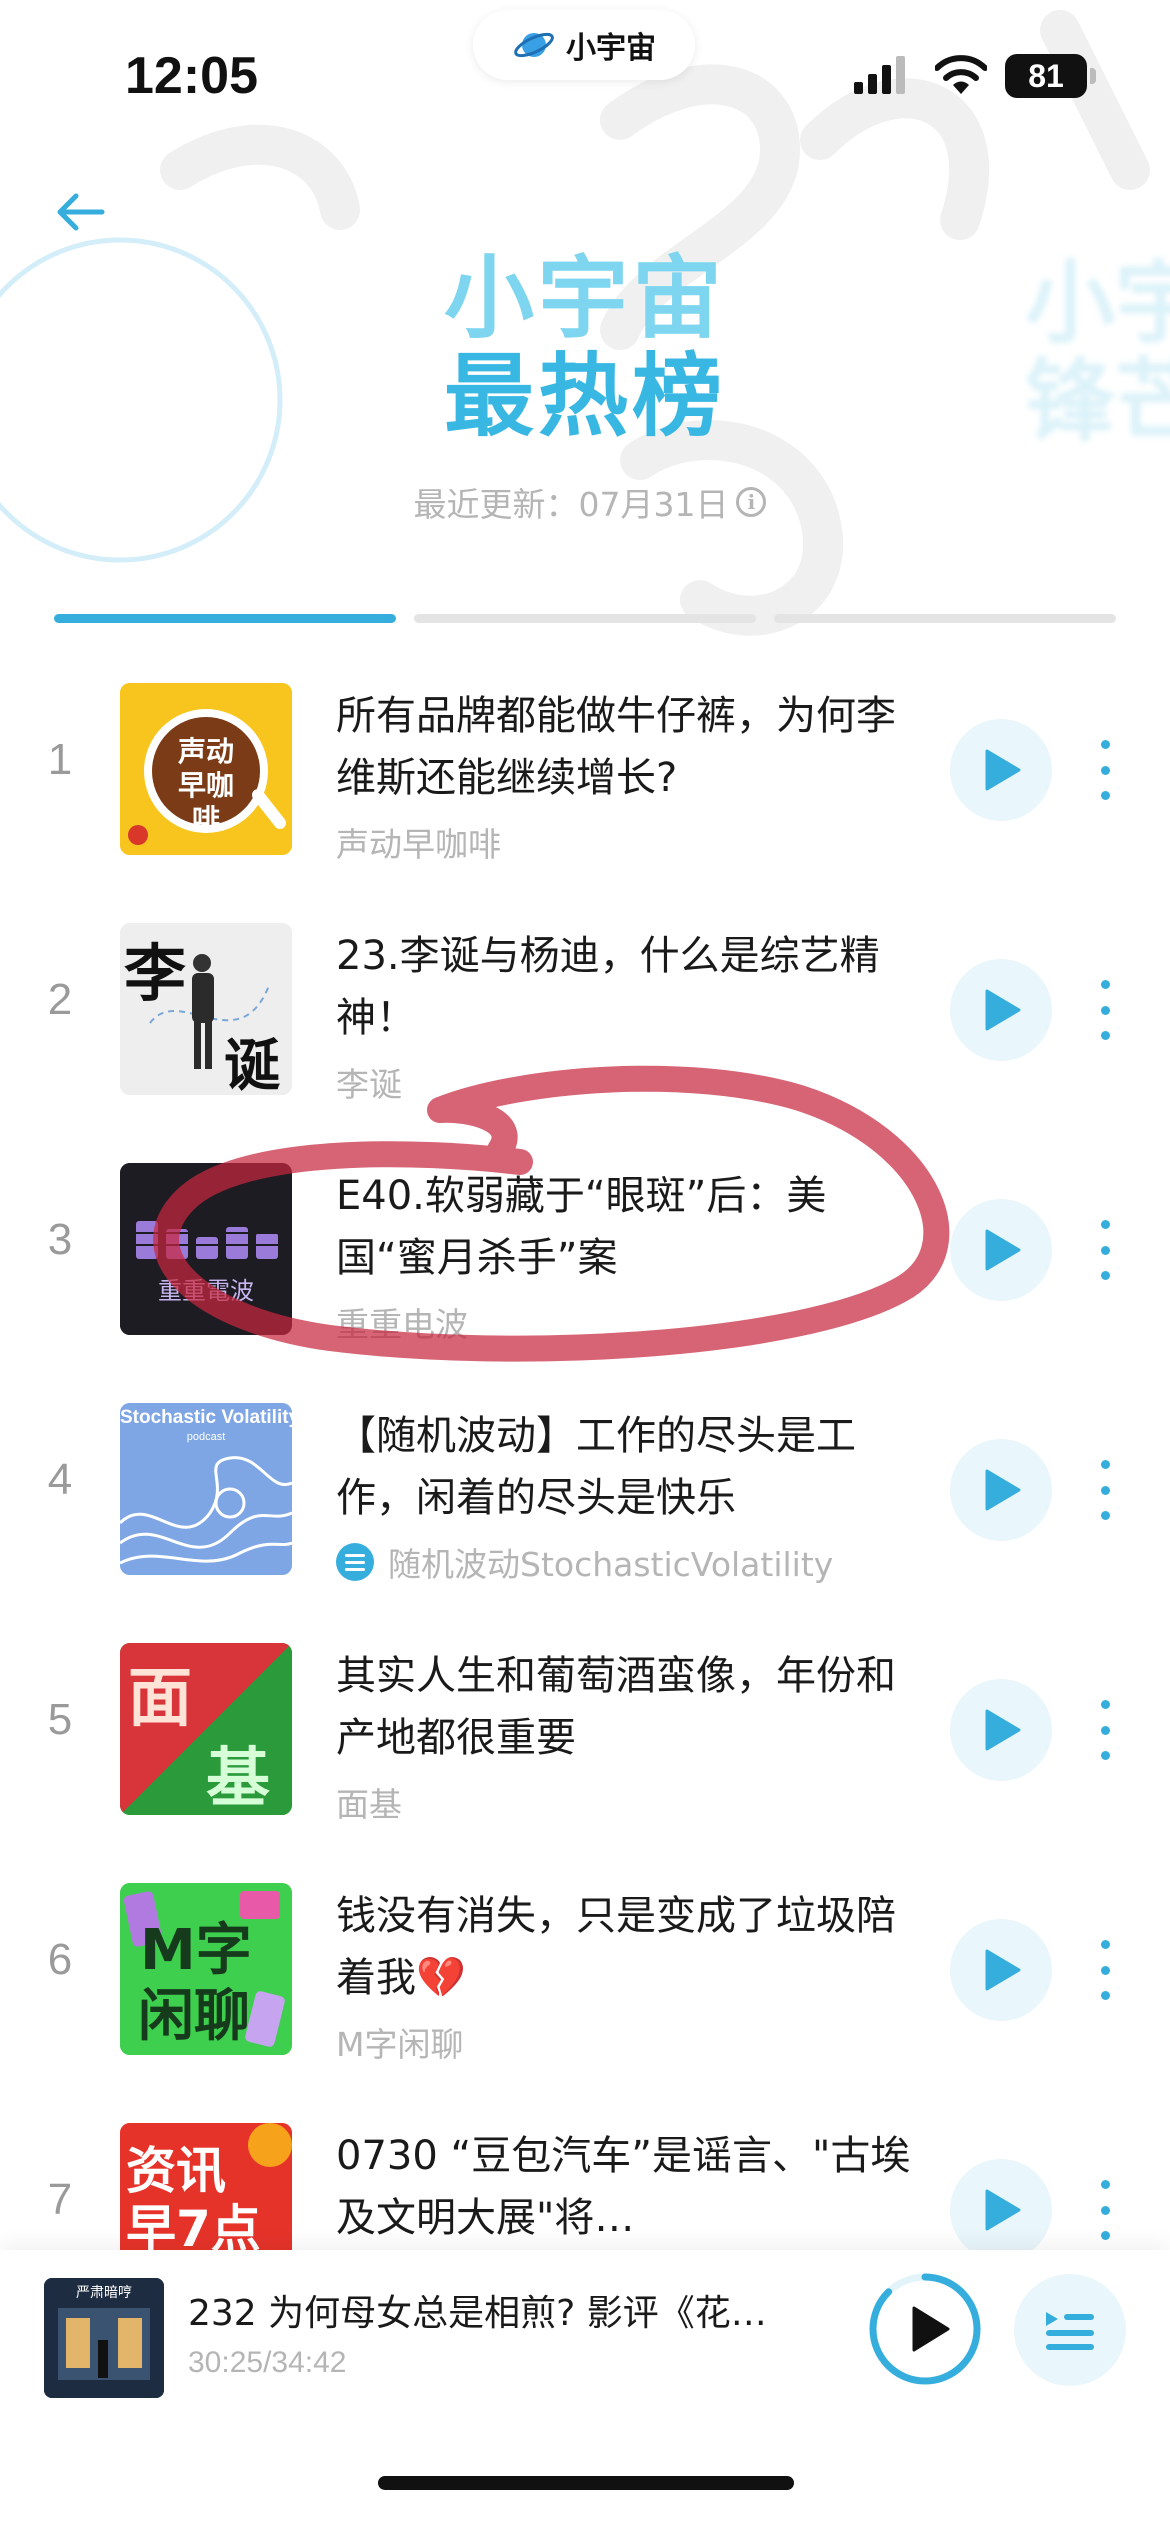  What do you see at coordinates (60, 759) in the screenshot?
I see `rank-number: 1` at bounding box center [60, 759].